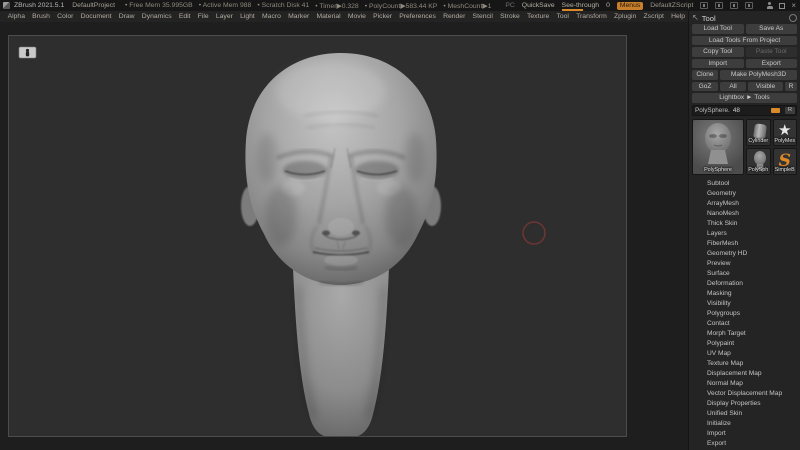  I want to click on menu-item: Material, so click(328, 16).